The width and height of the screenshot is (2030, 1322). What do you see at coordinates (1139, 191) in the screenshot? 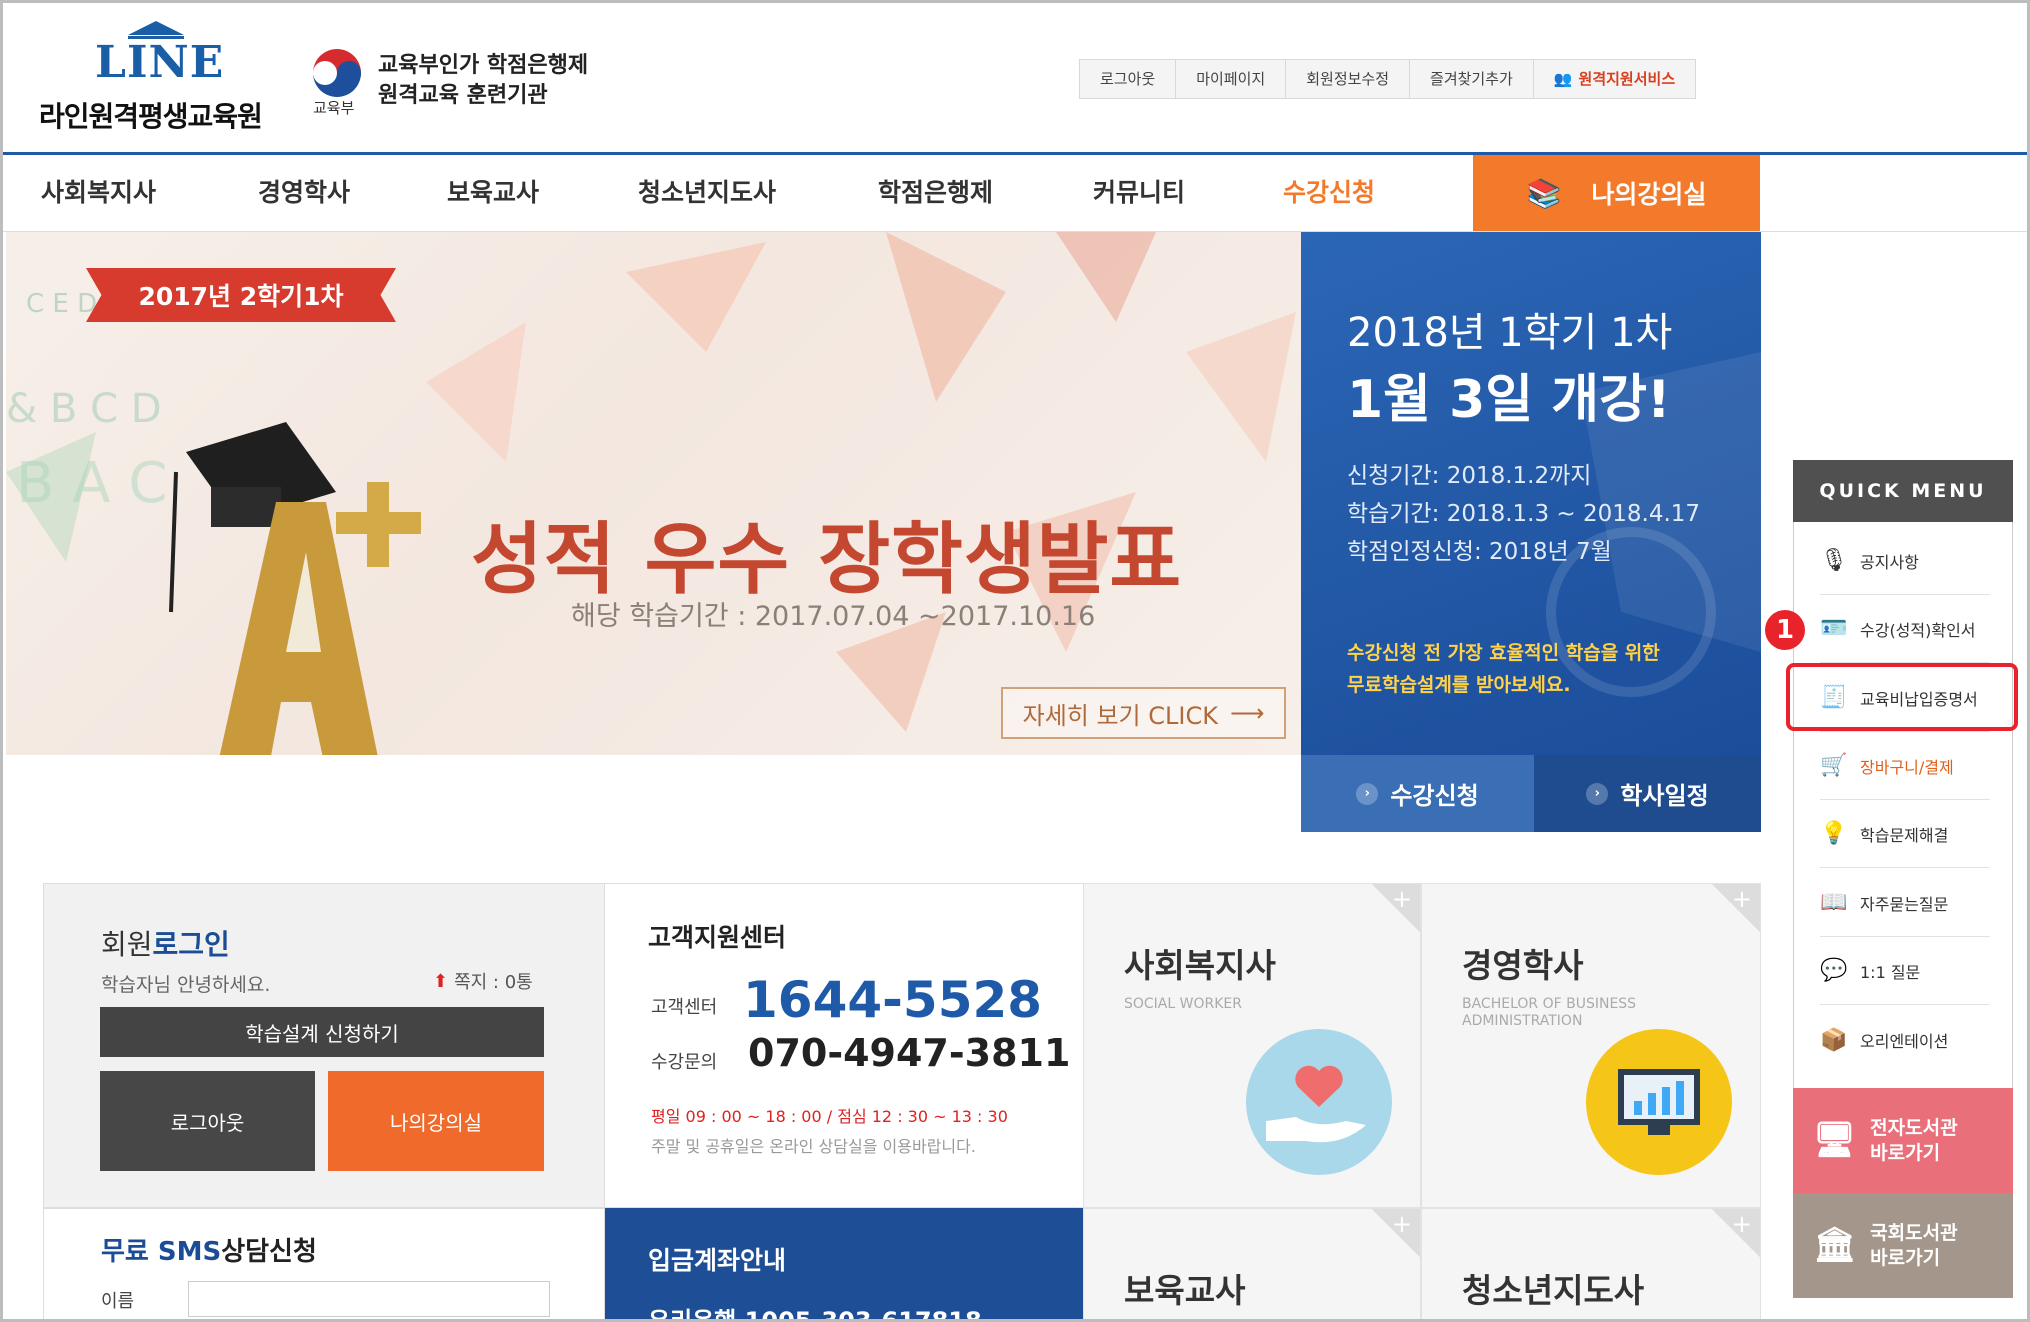
I see `nav-community: 커뮤니티` at bounding box center [1139, 191].